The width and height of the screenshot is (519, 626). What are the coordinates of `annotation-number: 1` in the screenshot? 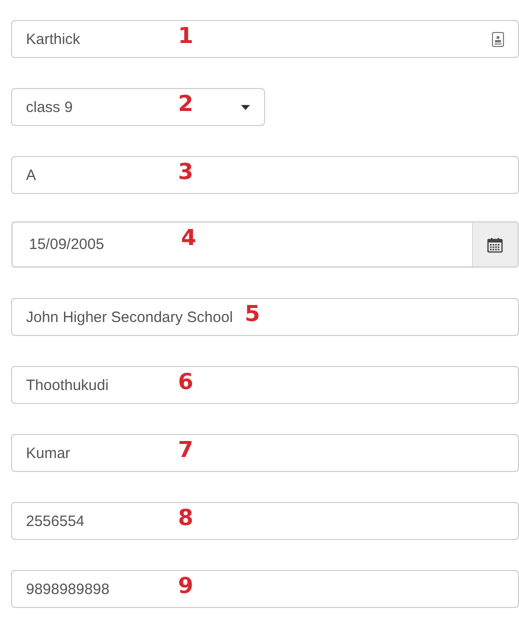 It's located at (186, 36).